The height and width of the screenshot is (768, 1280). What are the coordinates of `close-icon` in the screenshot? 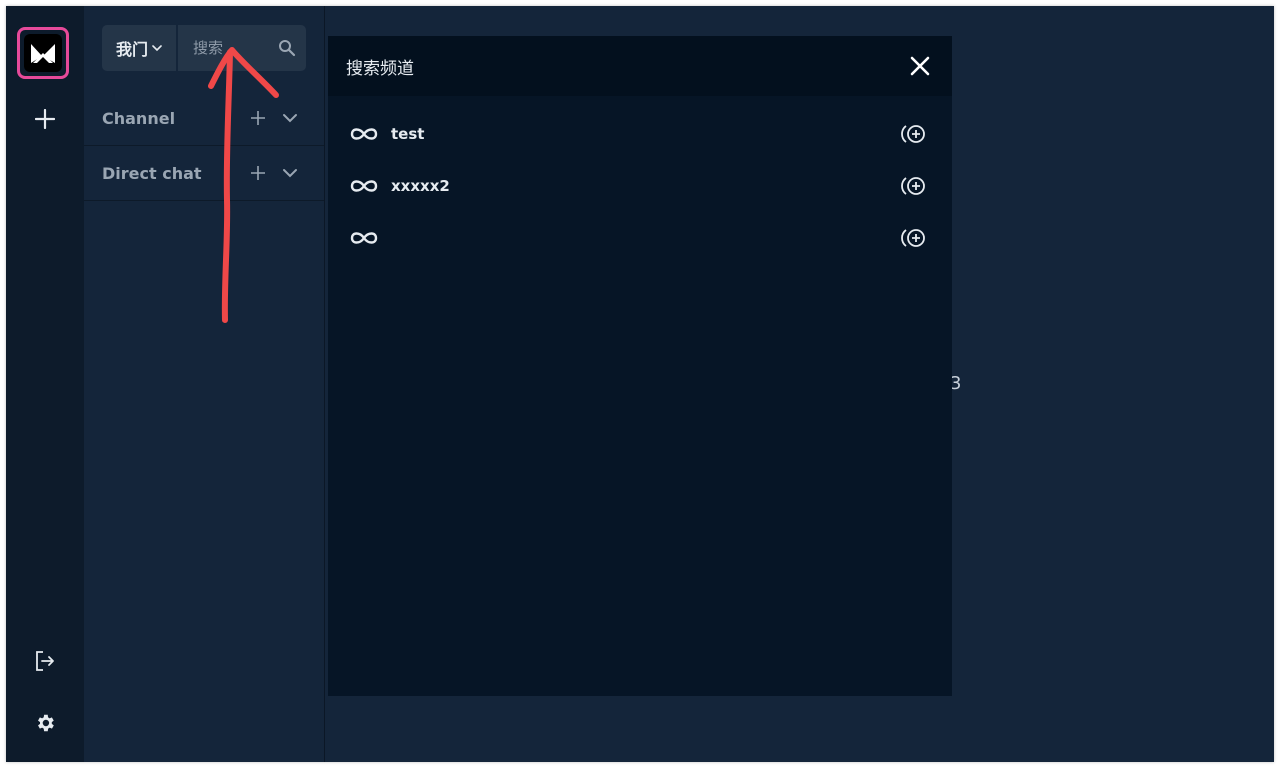 It's located at (920, 66).